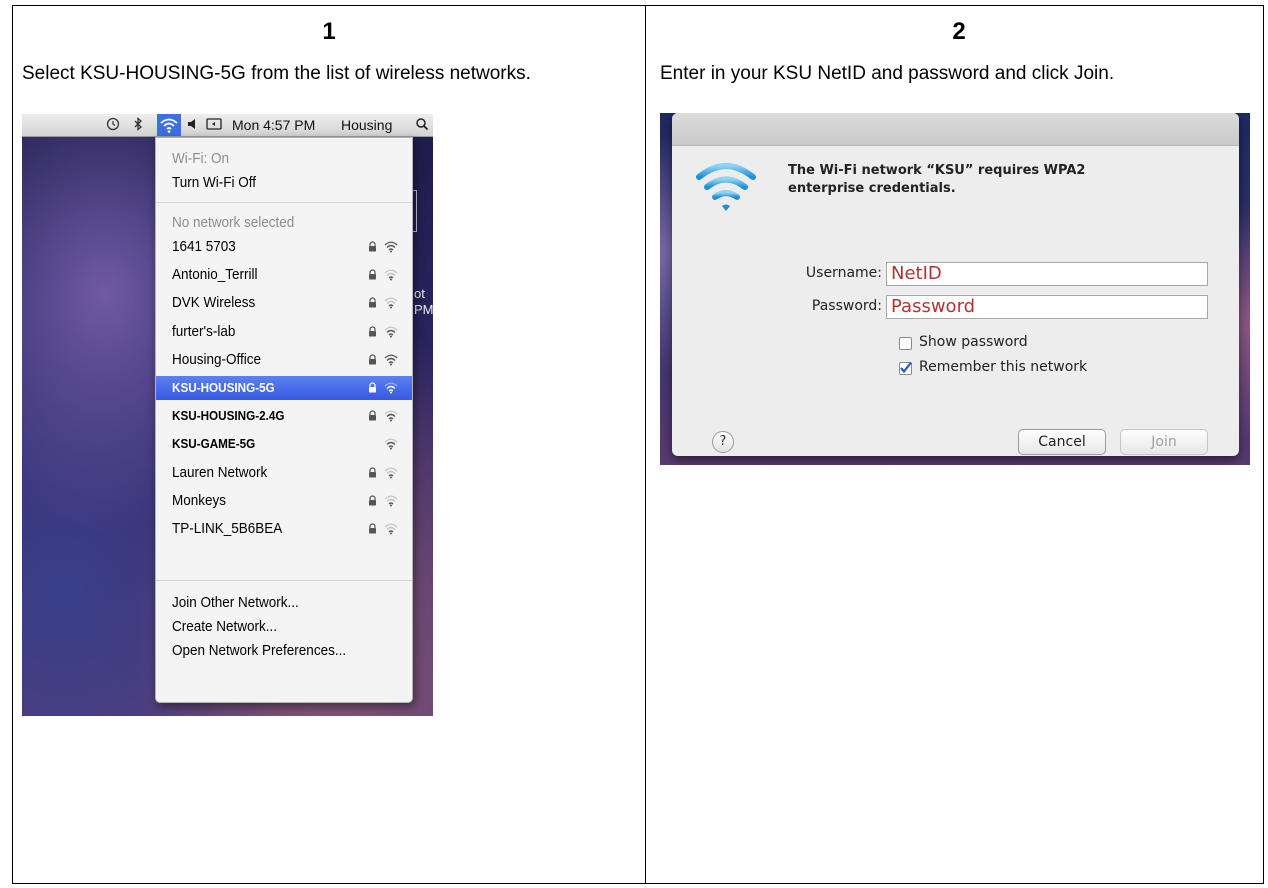 This screenshot has height=888, width=1268. I want to click on network-item: DVK Wireless, so click(284, 303).